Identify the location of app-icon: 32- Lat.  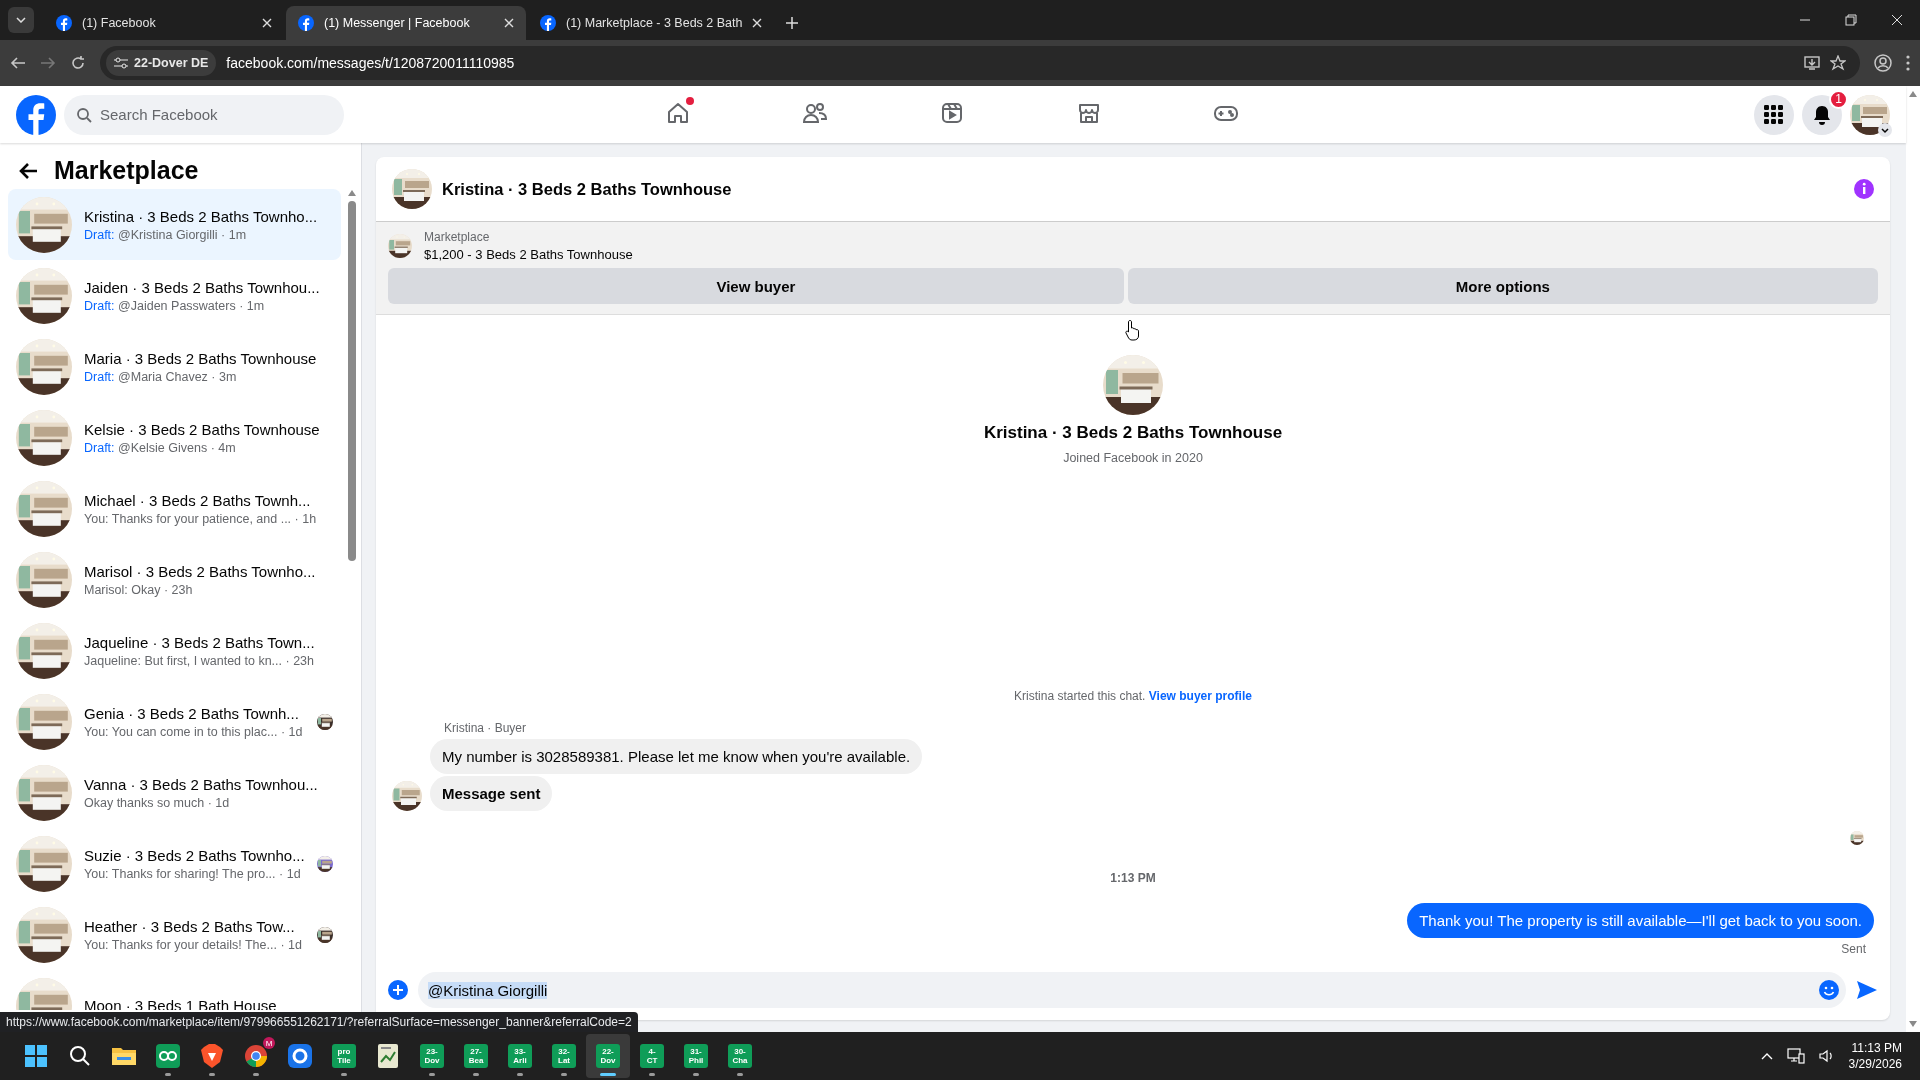
(564, 1056).